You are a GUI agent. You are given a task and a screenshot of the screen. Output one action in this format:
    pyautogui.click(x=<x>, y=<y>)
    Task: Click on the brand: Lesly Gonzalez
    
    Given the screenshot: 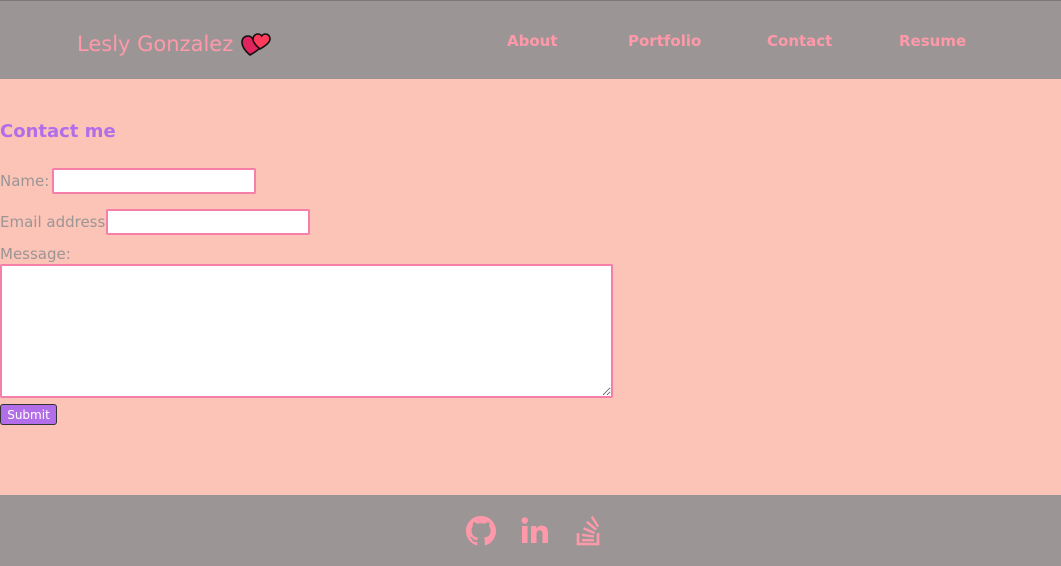 What is the action you would take?
    pyautogui.click(x=174, y=44)
    